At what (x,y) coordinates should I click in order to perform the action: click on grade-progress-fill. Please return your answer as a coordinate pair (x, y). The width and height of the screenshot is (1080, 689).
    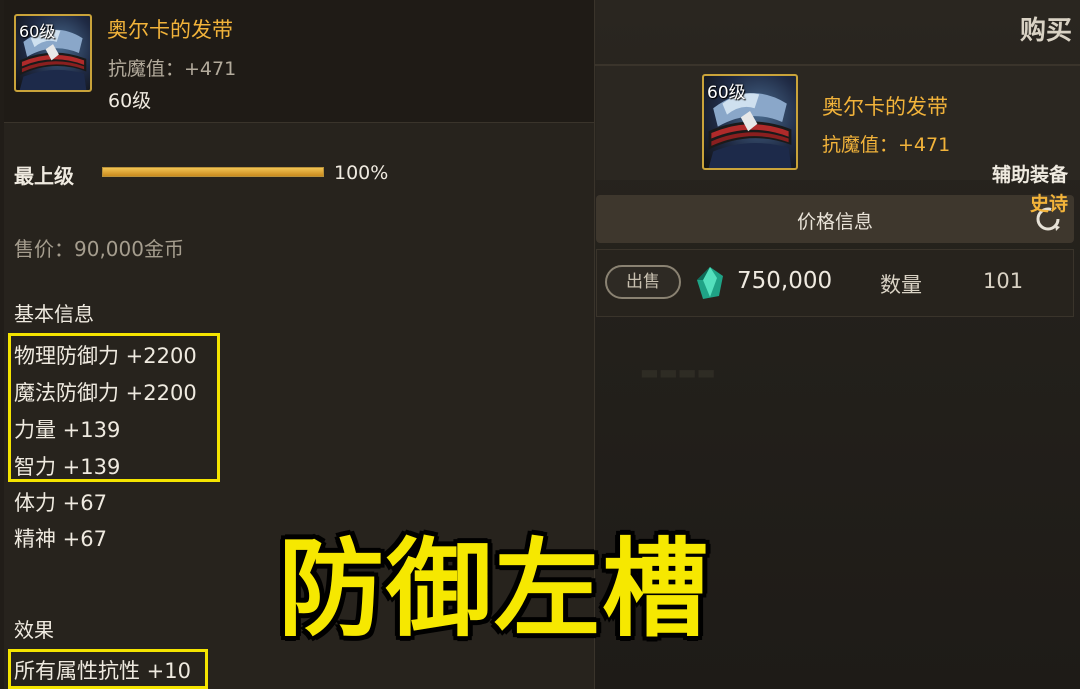
    Looking at the image, I should click on (213, 172).